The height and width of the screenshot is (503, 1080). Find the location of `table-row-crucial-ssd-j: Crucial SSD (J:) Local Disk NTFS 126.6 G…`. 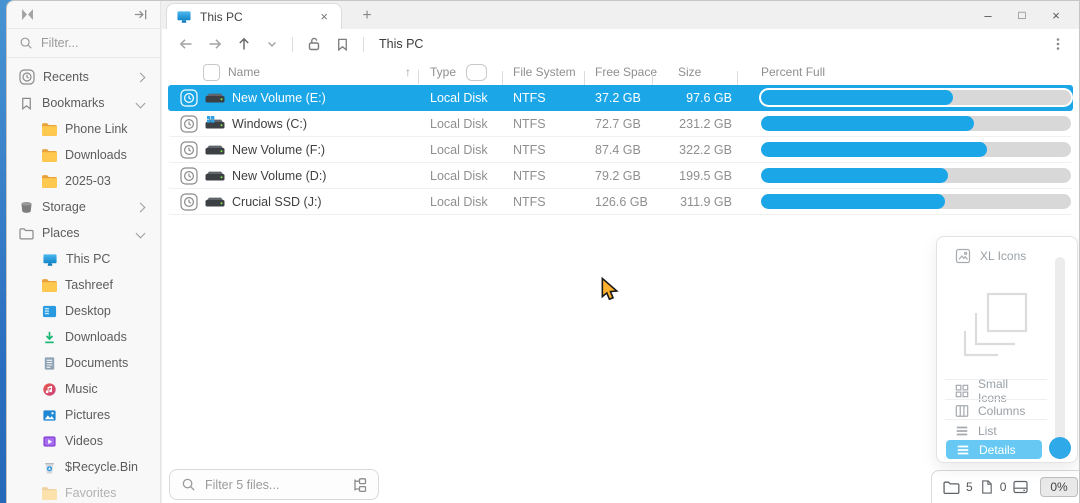

table-row-crucial-ssd-j: Crucial SSD (J:) Local Disk NTFS 126.6 G… is located at coordinates (620, 202).